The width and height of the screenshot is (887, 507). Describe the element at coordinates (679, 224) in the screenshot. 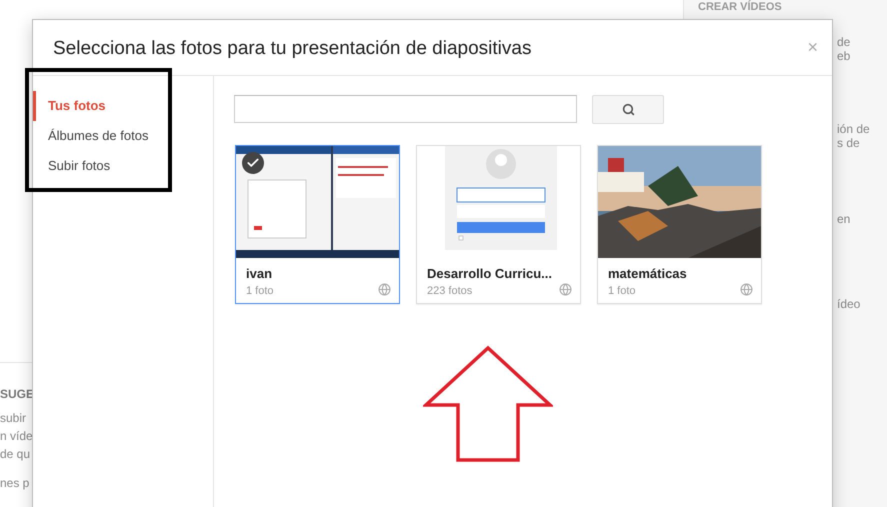

I see `album-card: matemáticas 1 foto` at that location.